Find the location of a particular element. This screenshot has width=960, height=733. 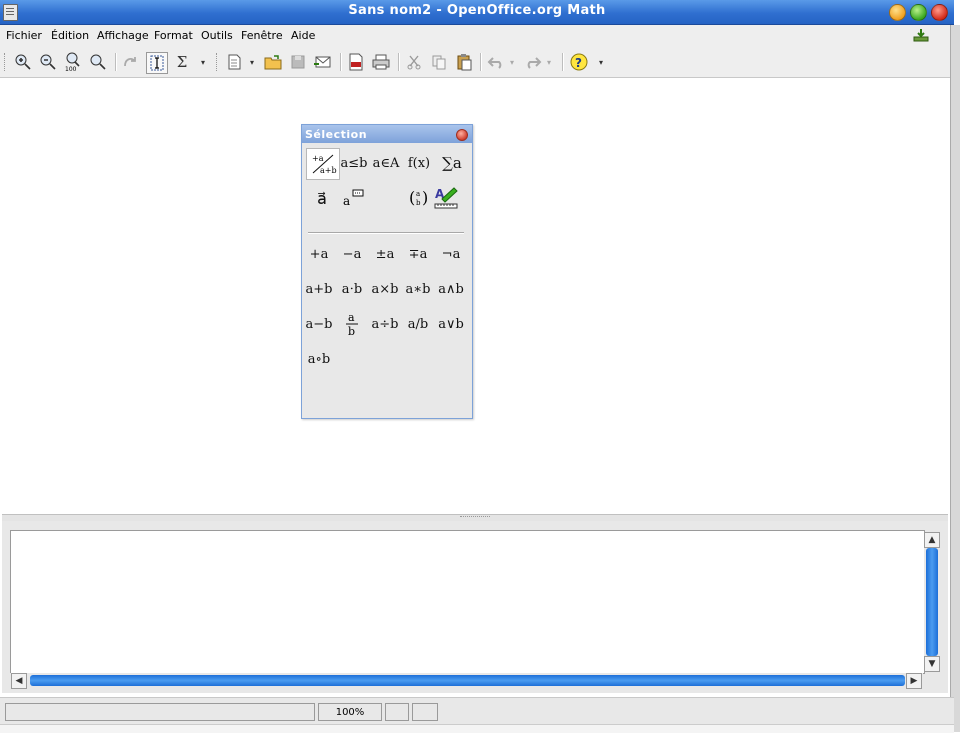

selection-toggle-button: Σ is located at coordinates (182, 62).